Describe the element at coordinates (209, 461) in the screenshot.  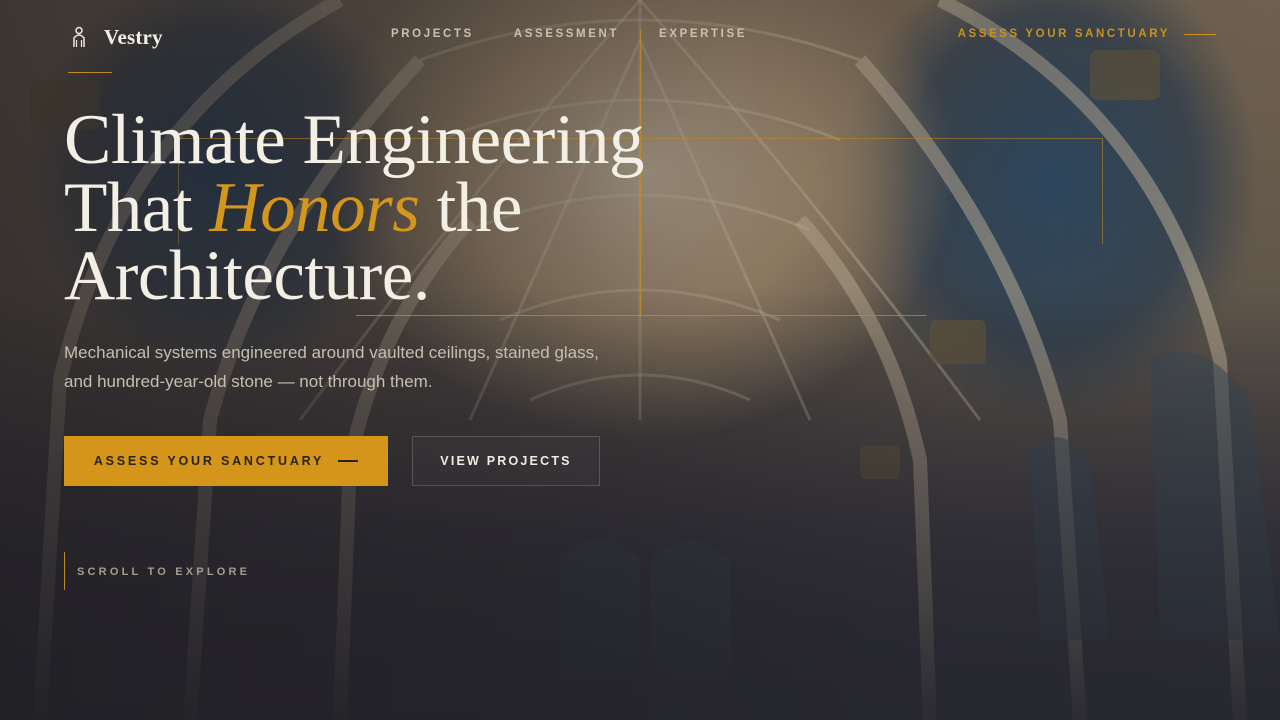
I see `assess-sanctuary-button-label: ASSESS YOUR SANCTUARY` at that location.